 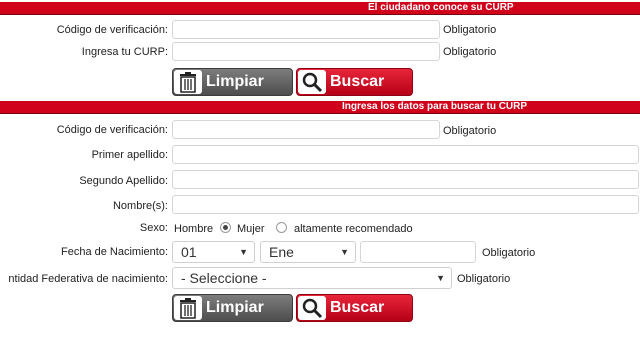 What do you see at coordinates (194, 229) in the screenshot?
I see `sex-option-male-label: Hombre` at bounding box center [194, 229].